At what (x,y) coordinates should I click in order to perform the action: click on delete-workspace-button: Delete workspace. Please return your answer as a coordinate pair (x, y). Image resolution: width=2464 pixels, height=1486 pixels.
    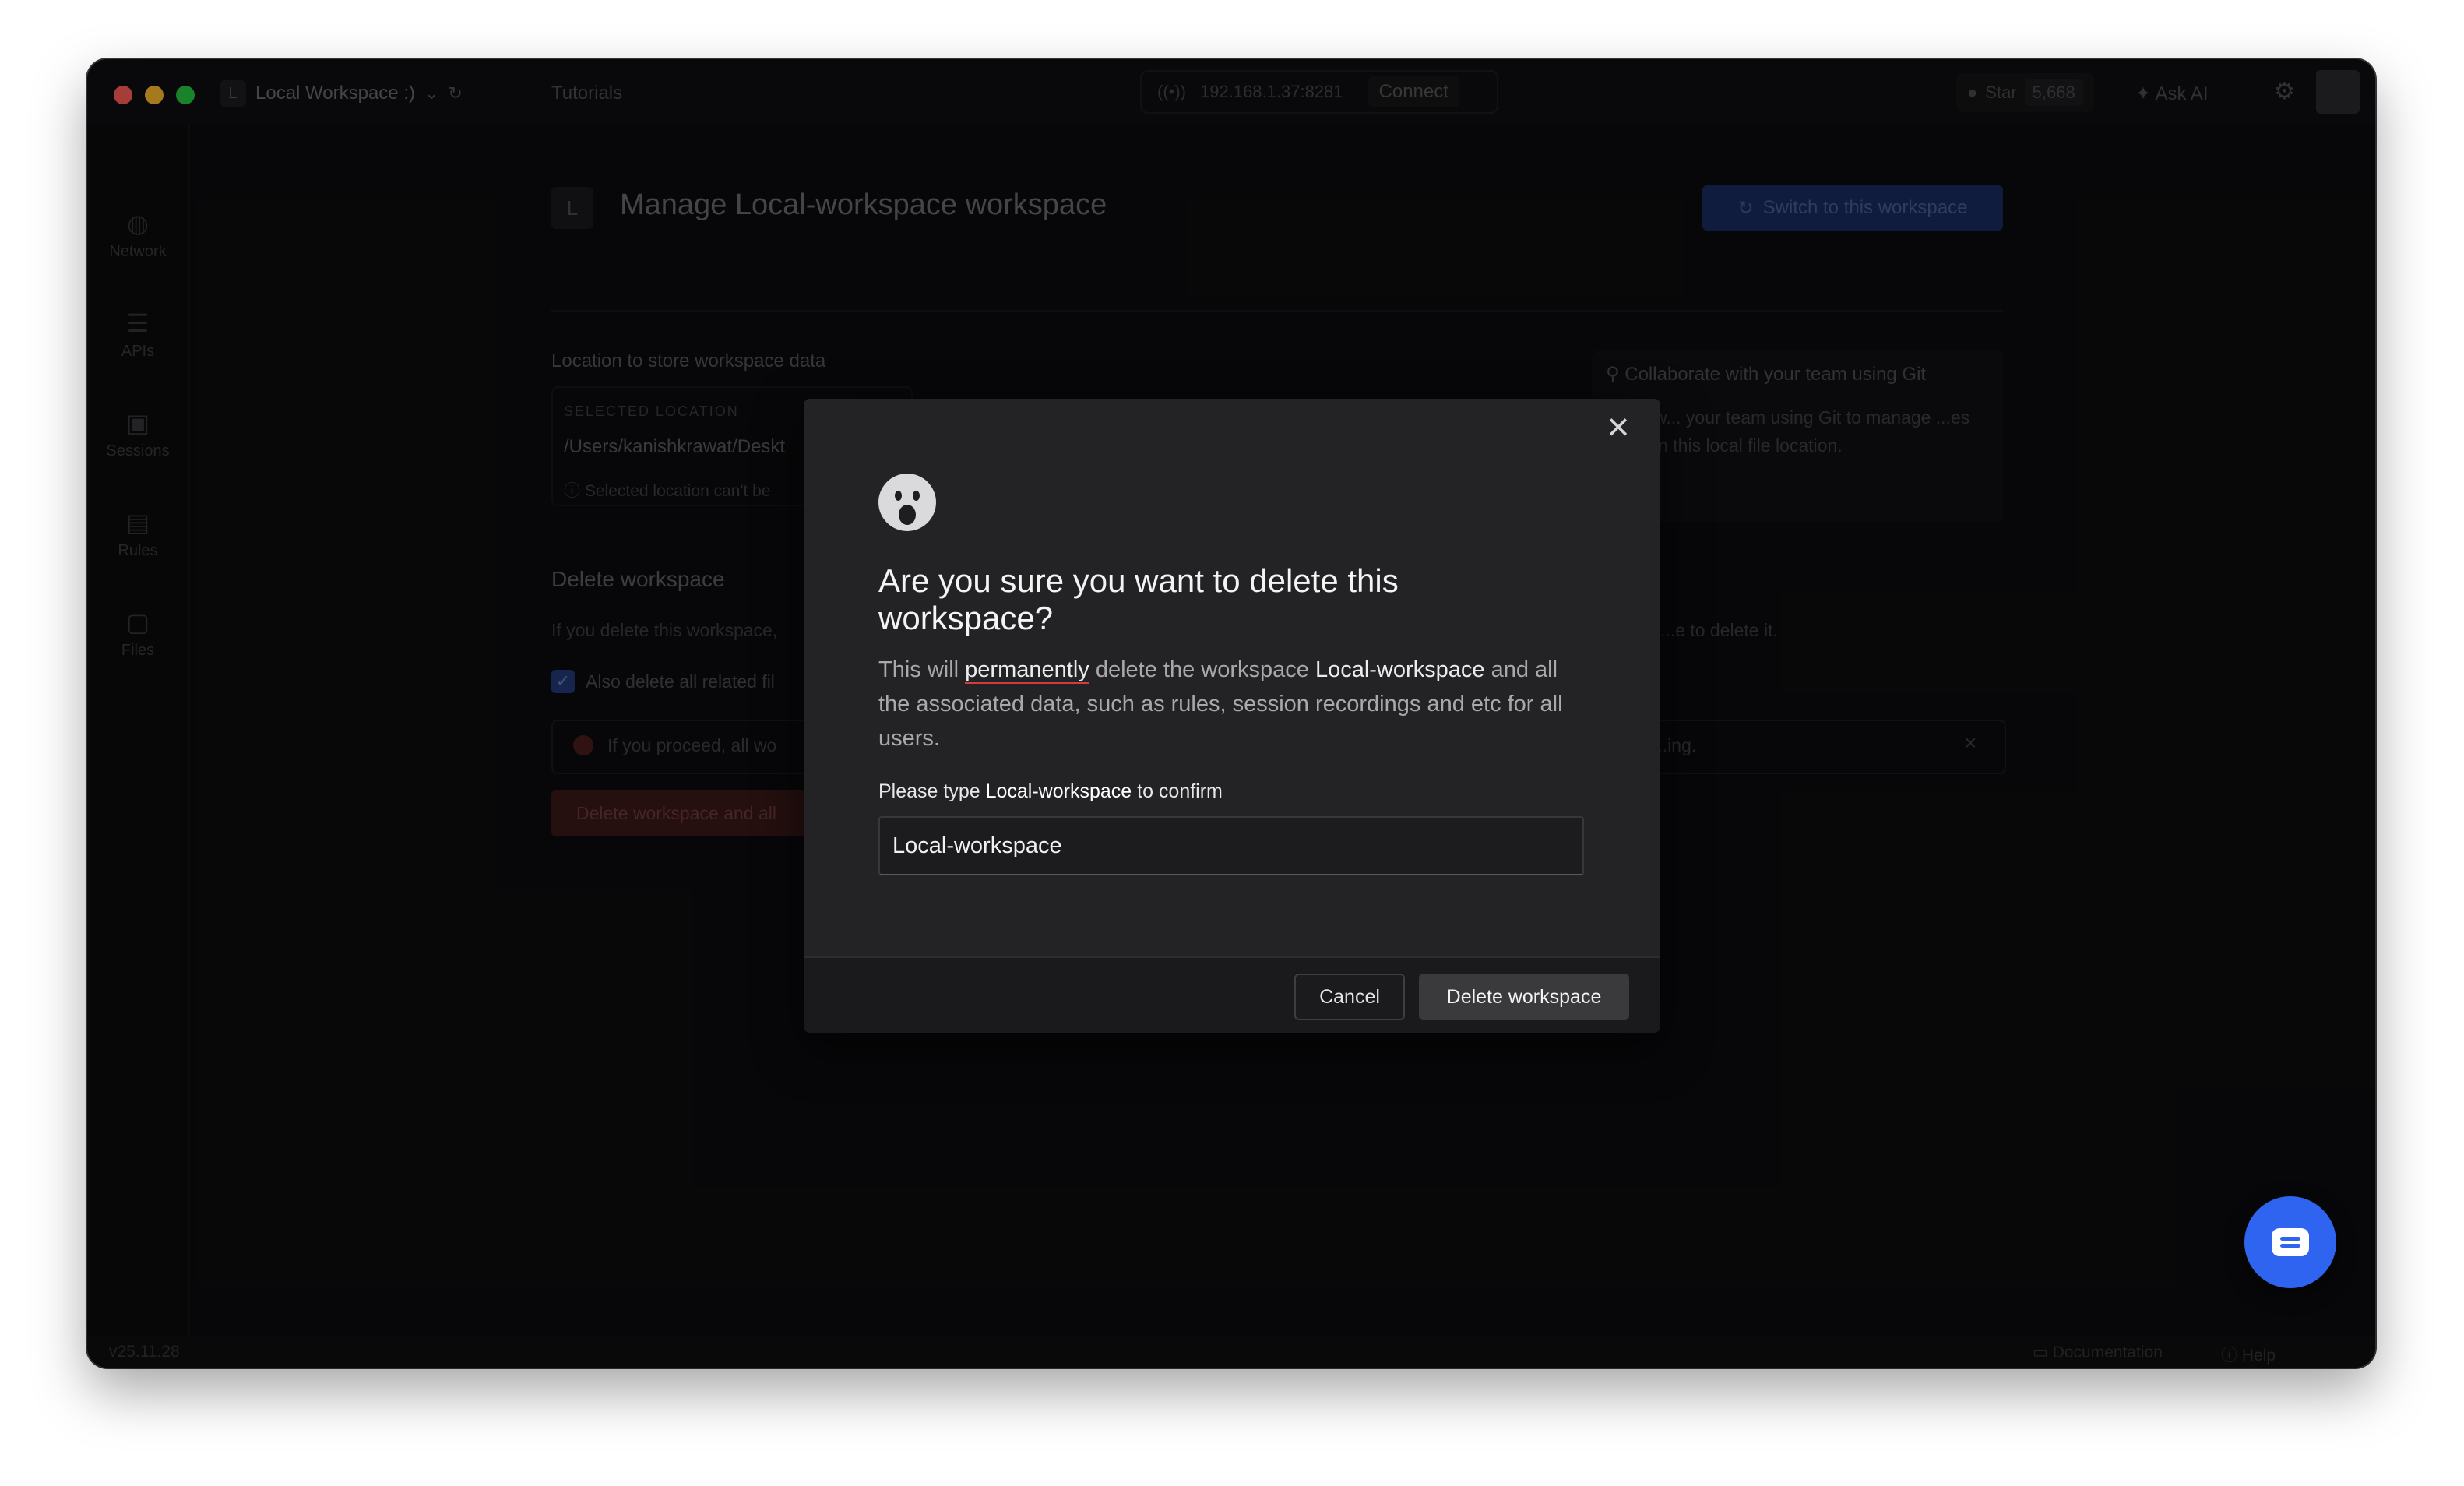
    Looking at the image, I should click on (1524, 997).